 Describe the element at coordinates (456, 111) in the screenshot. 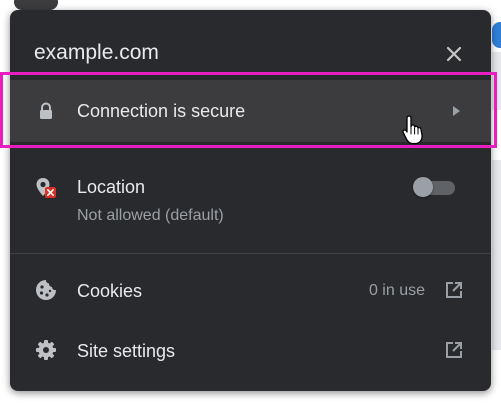

I see `chevron-right-icon` at that location.